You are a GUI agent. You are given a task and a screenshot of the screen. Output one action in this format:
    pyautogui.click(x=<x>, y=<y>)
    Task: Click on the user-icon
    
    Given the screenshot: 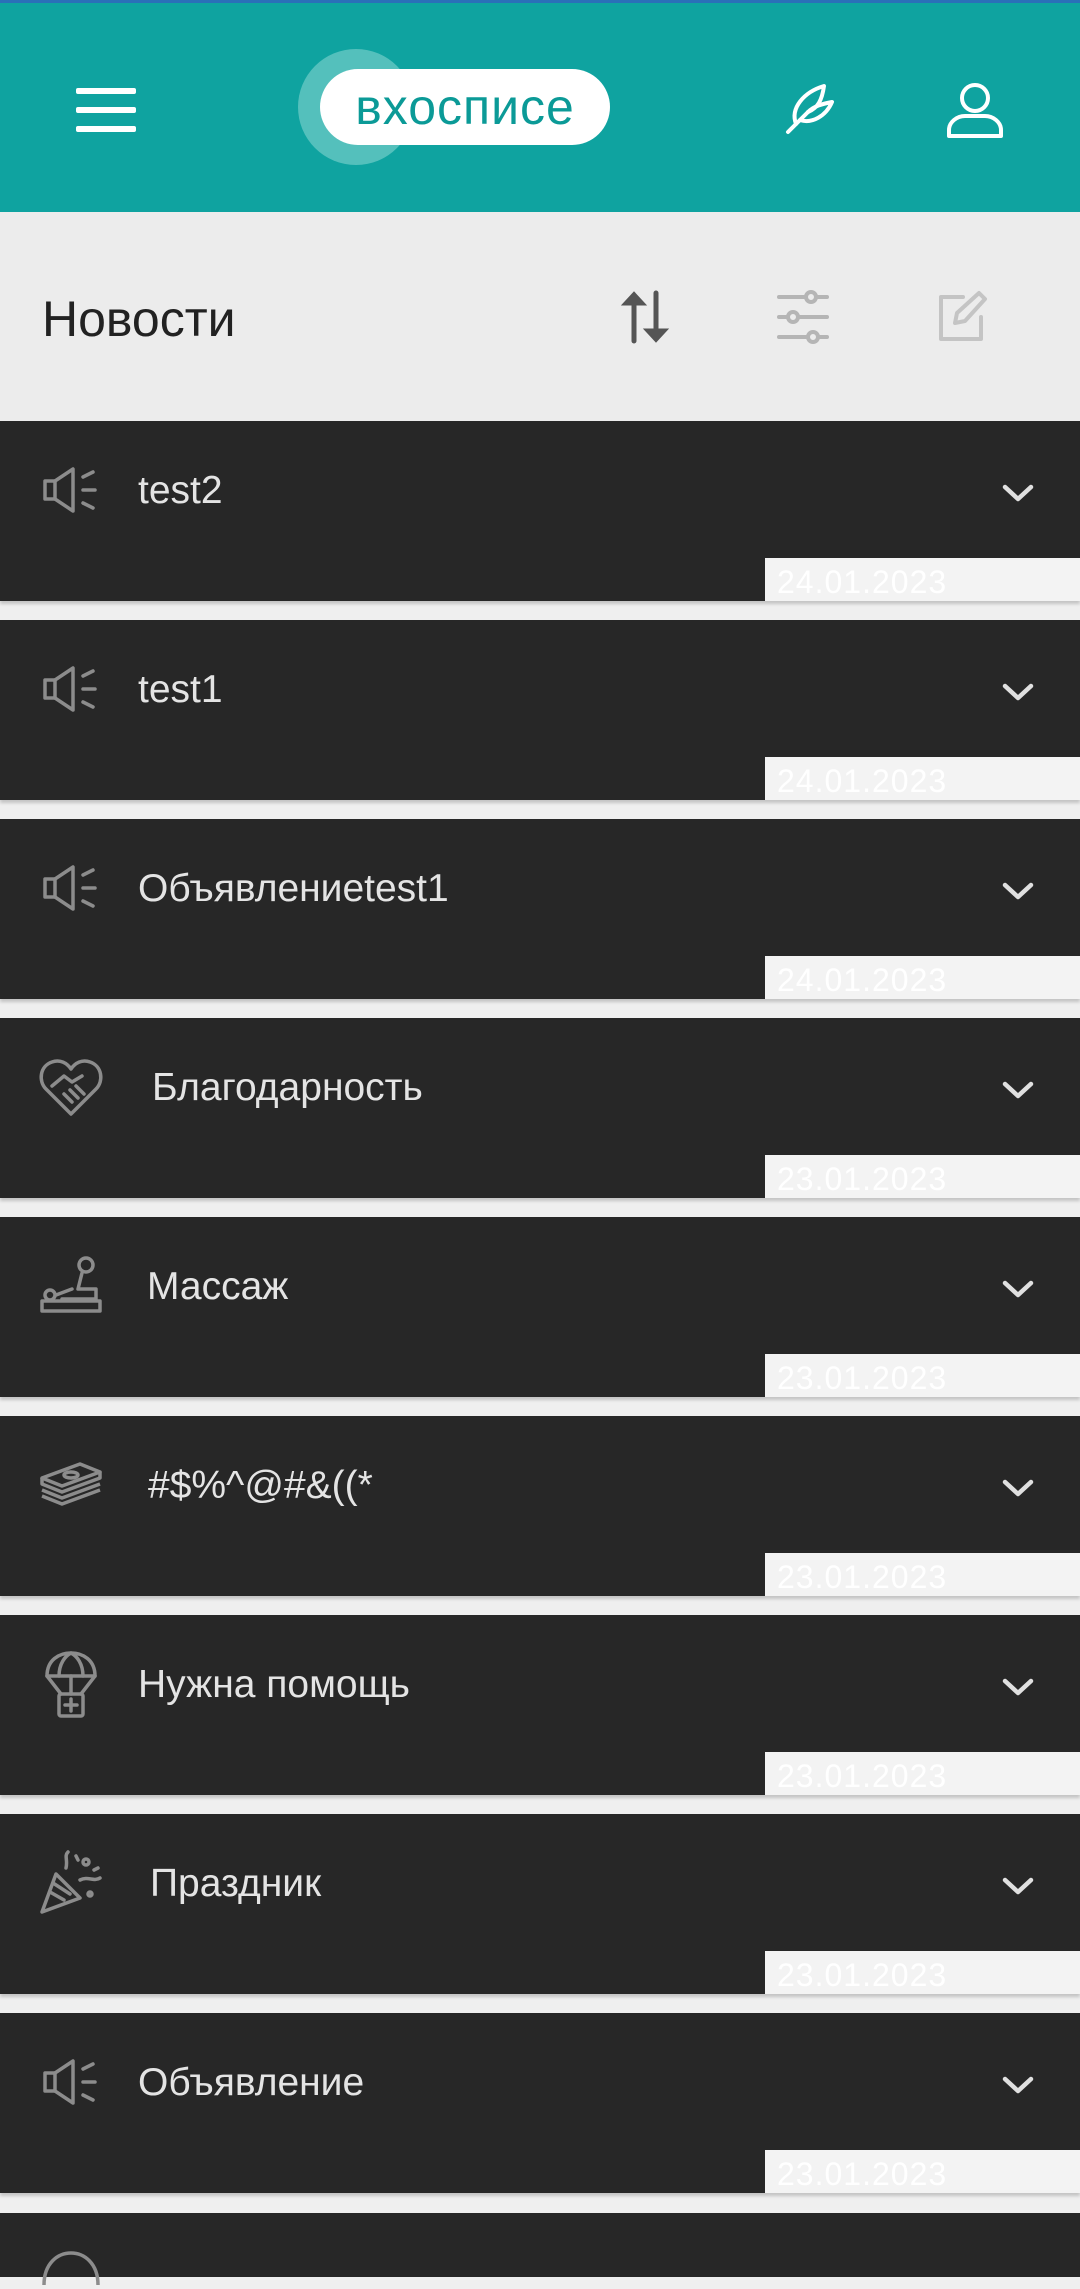 What is the action you would take?
    pyautogui.click(x=975, y=110)
    